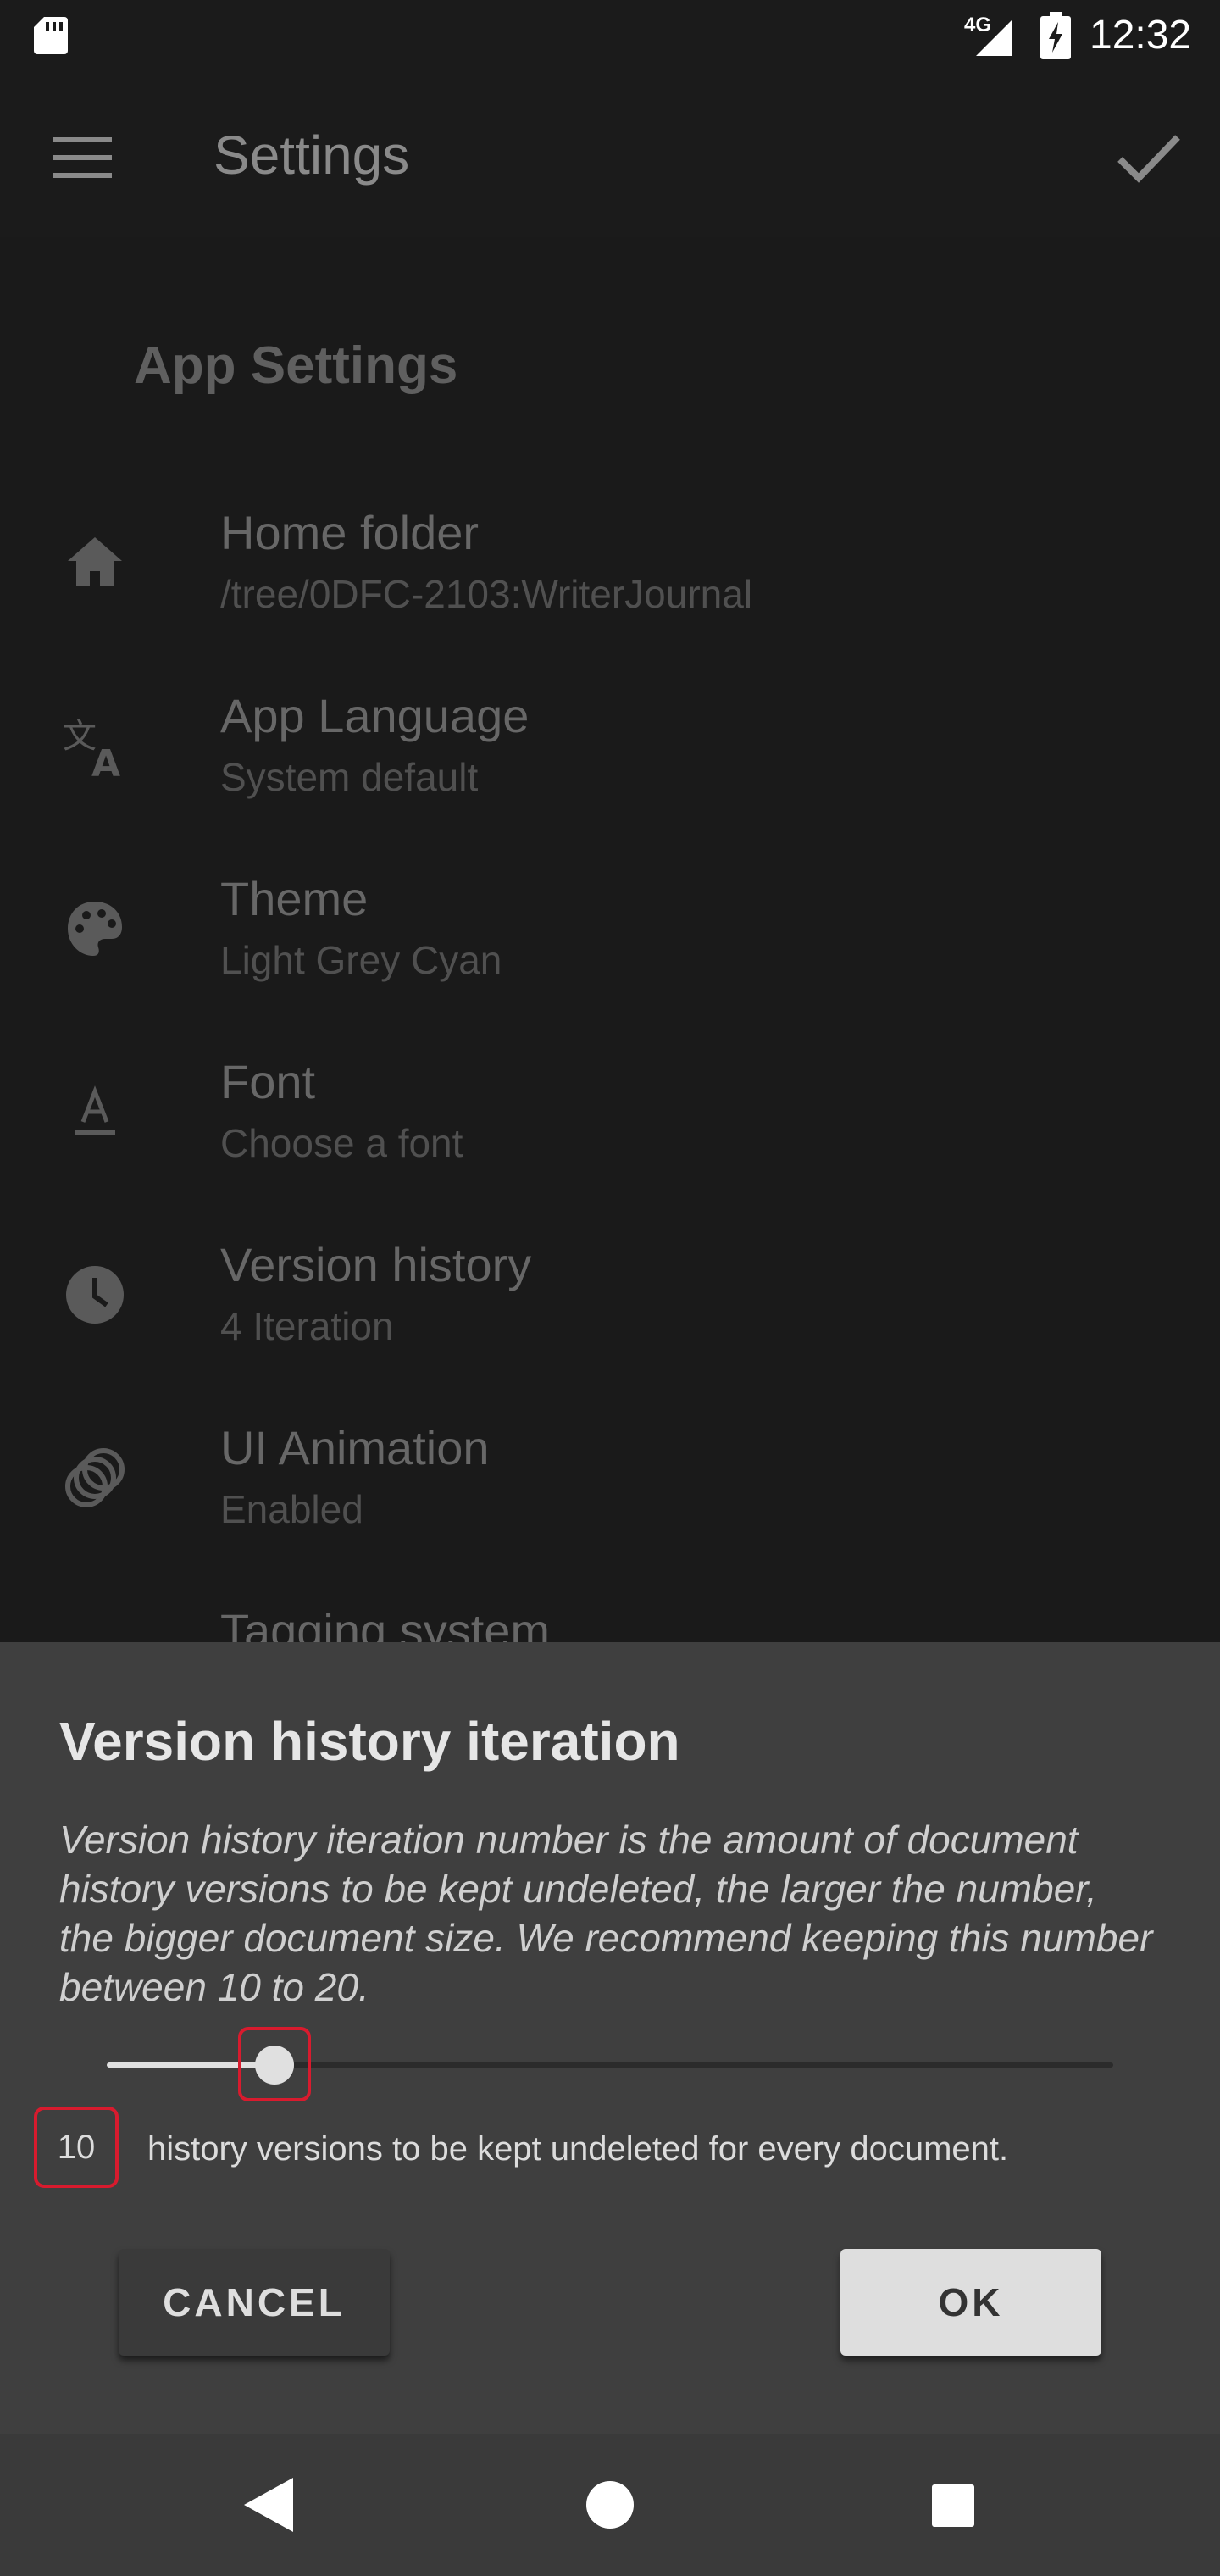 The height and width of the screenshot is (2576, 1220). What do you see at coordinates (51, 35) in the screenshot?
I see `sd-card-icon` at bounding box center [51, 35].